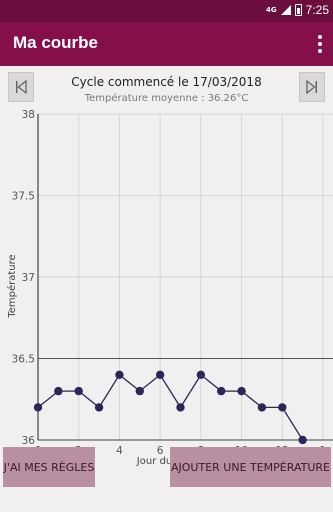  What do you see at coordinates (28, 115) in the screenshot?
I see `y-tick-label: 38` at bounding box center [28, 115].